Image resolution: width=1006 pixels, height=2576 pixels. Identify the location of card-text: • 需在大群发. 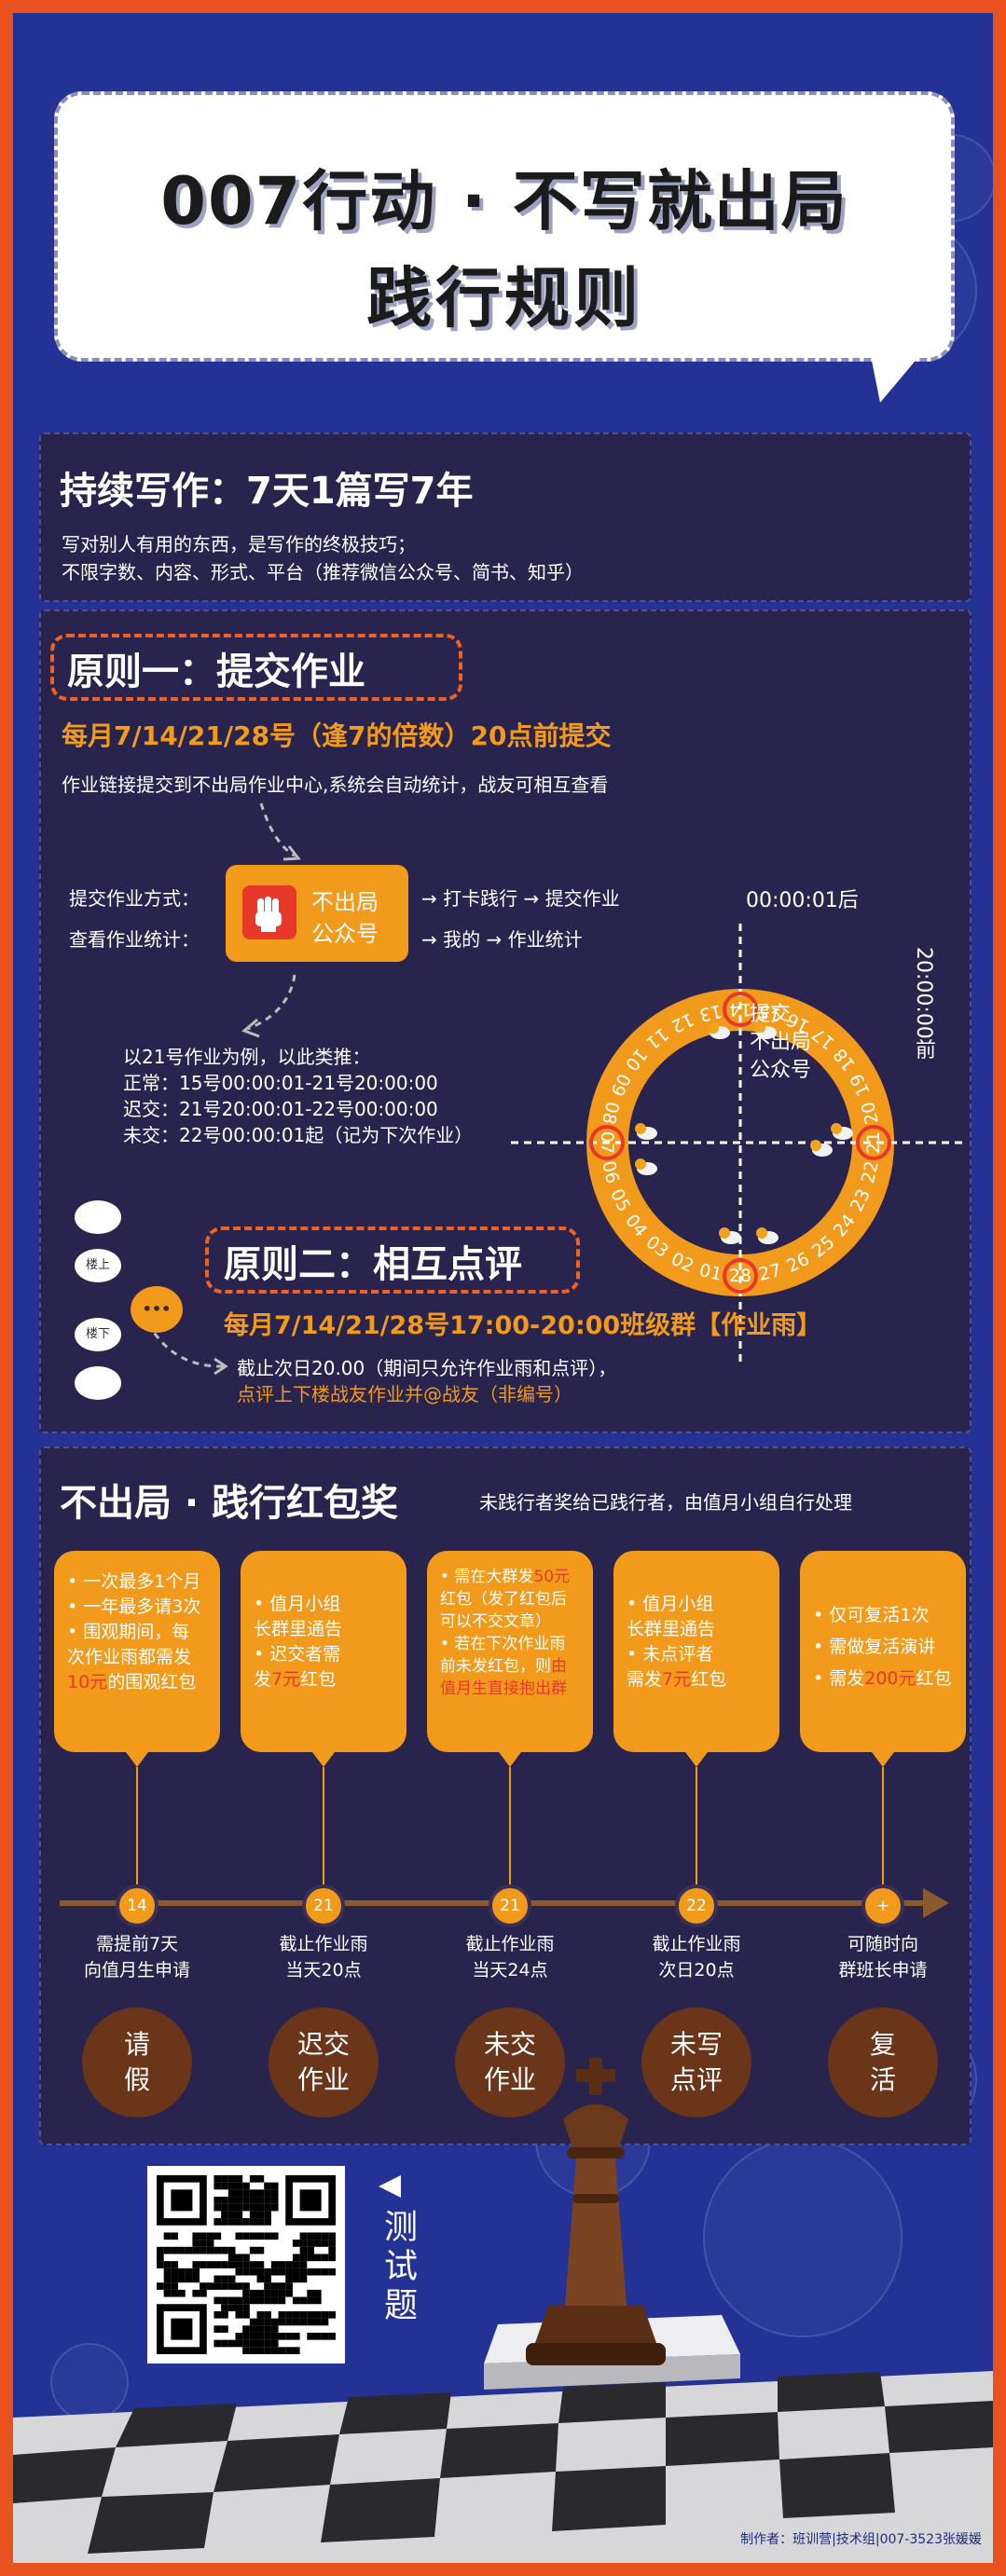
(487, 1577).